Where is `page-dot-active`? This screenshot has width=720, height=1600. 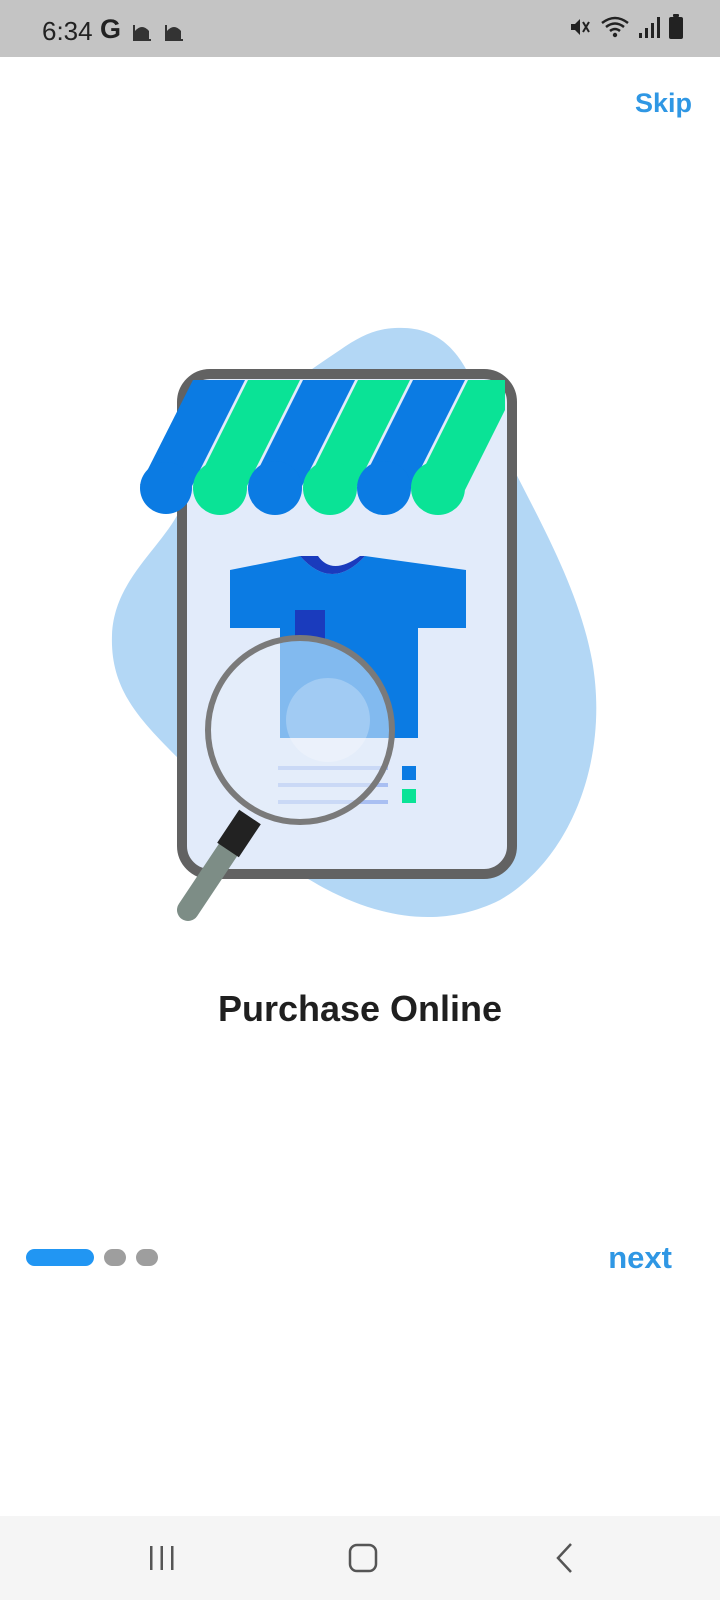
page-dot-active is located at coordinates (60, 1257).